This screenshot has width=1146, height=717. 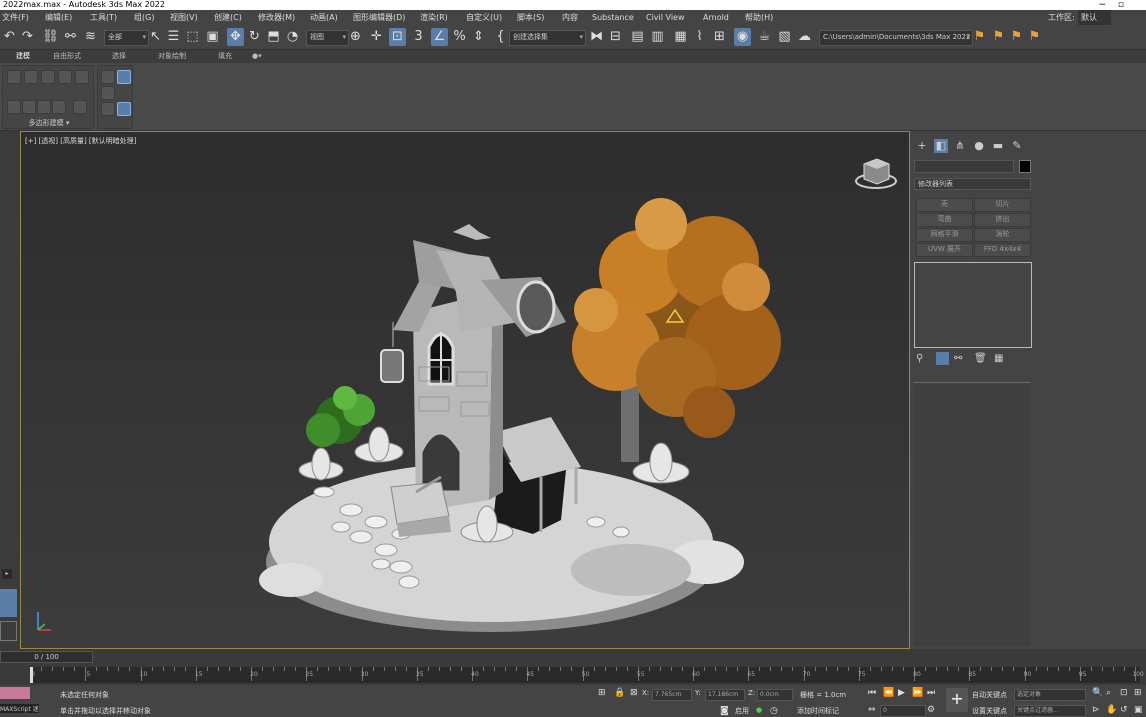 I want to click on undo-icon: ↶, so click(x=9, y=37).